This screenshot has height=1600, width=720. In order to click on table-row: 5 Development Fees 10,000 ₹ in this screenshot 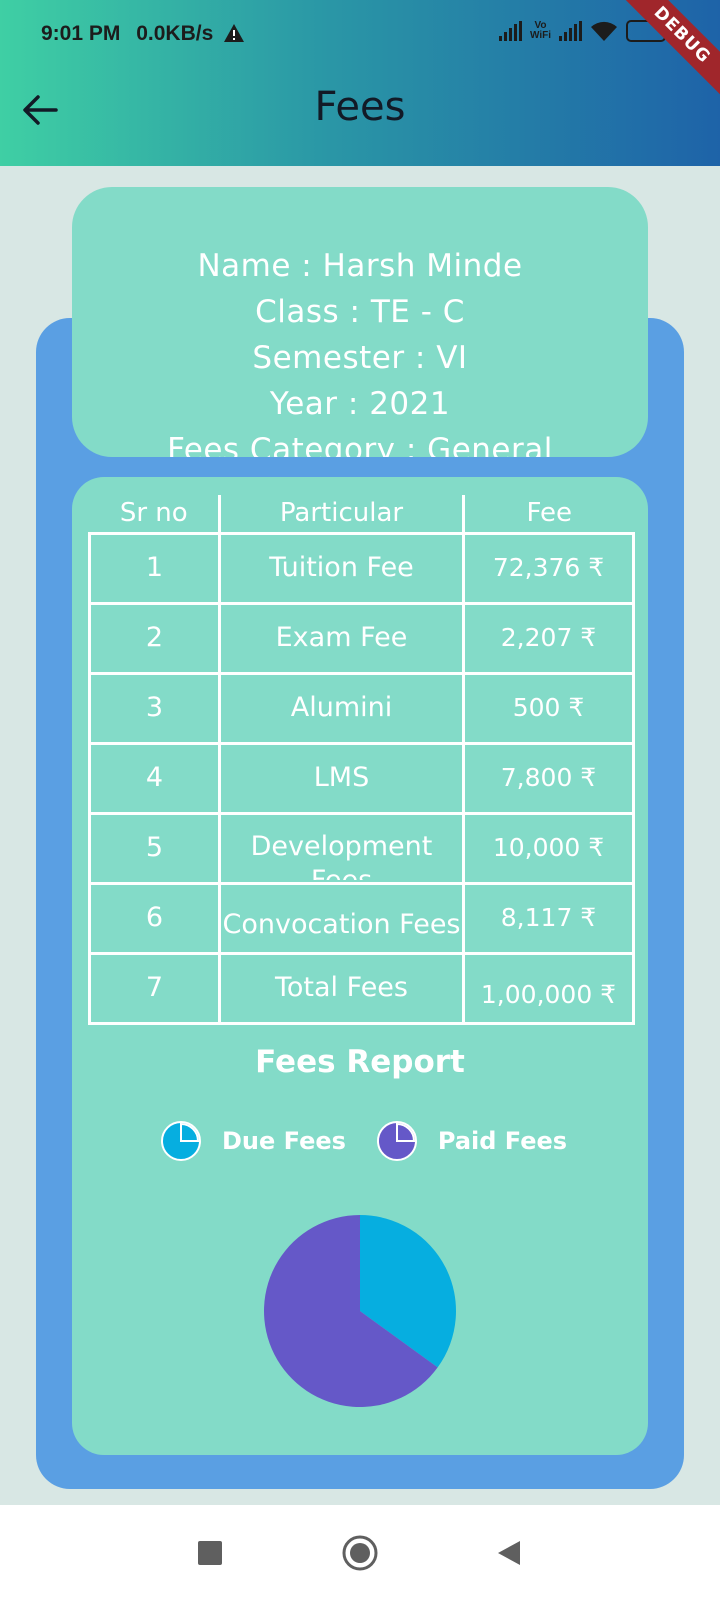, I will do `click(361, 848)`.